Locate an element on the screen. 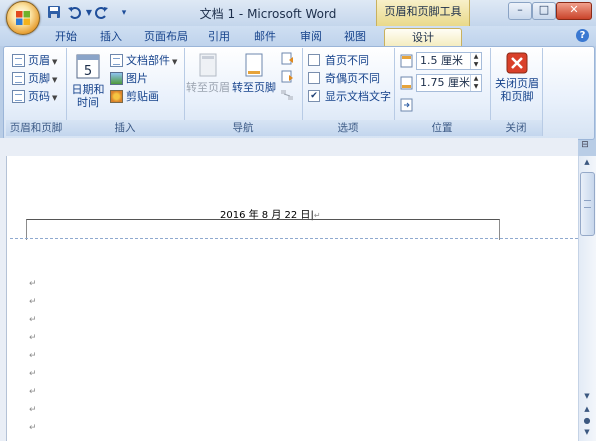 The image size is (596, 441). page-number-icon is located at coordinates (18, 96).